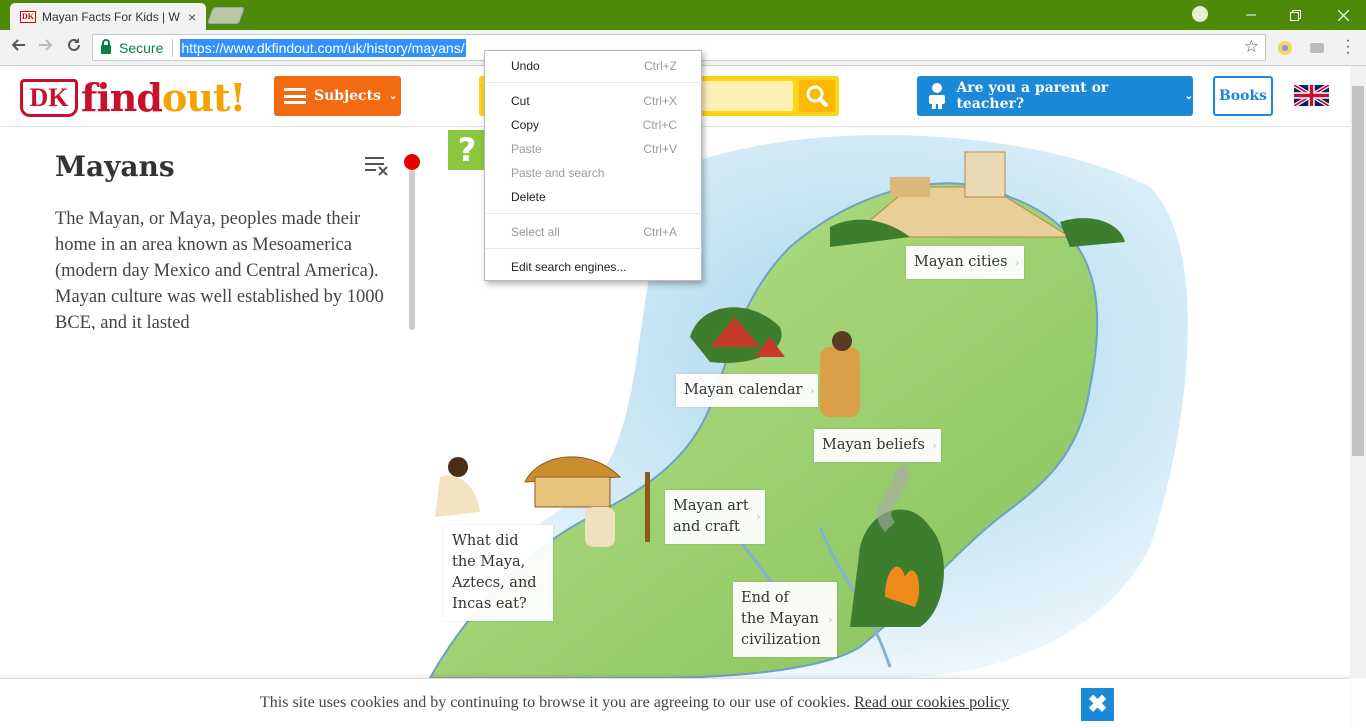 The height and width of the screenshot is (728, 1366). I want to click on menu-item-paste-and-search: Paste and search, so click(593, 173).